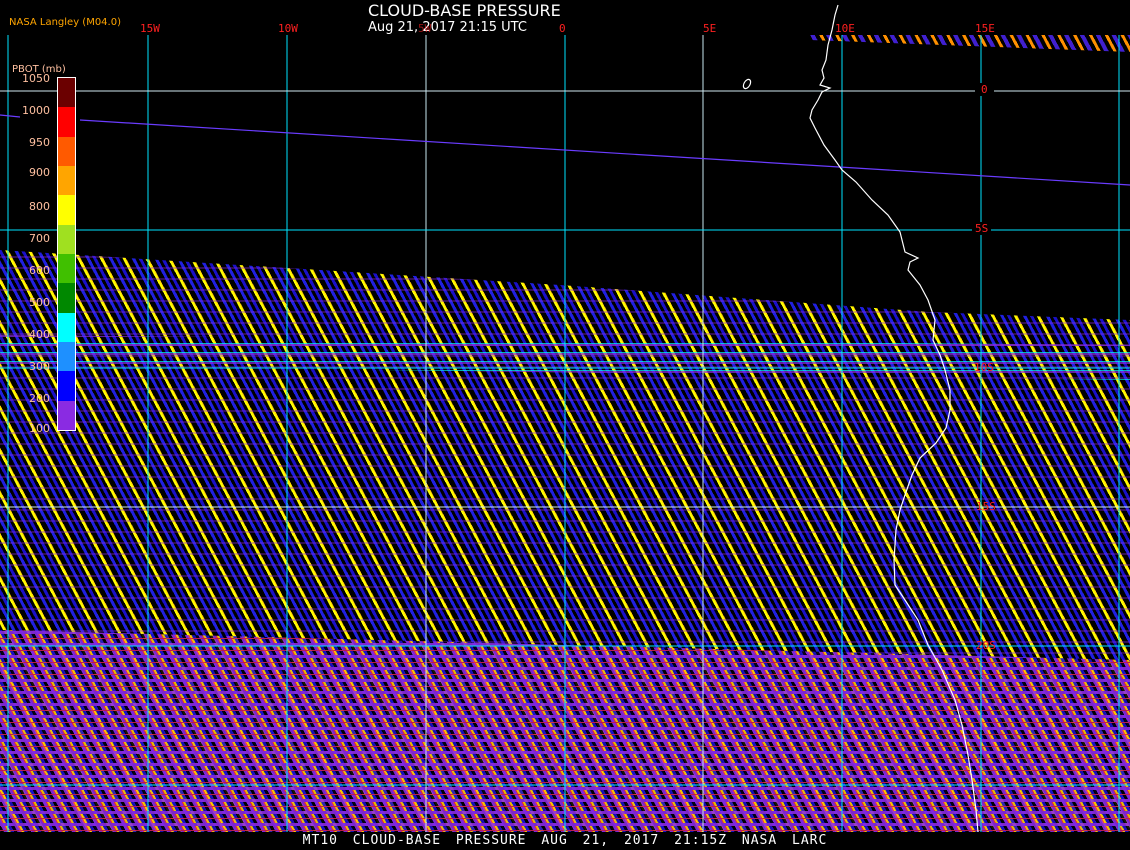 This screenshot has height=850, width=1130. What do you see at coordinates (710, 28) in the screenshot?
I see `lon-label-5e: 5E` at bounding box center [710, 28].